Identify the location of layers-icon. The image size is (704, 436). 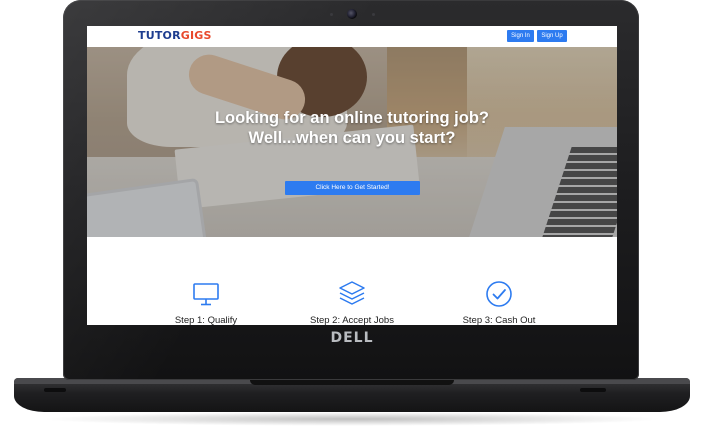
(352, 293).